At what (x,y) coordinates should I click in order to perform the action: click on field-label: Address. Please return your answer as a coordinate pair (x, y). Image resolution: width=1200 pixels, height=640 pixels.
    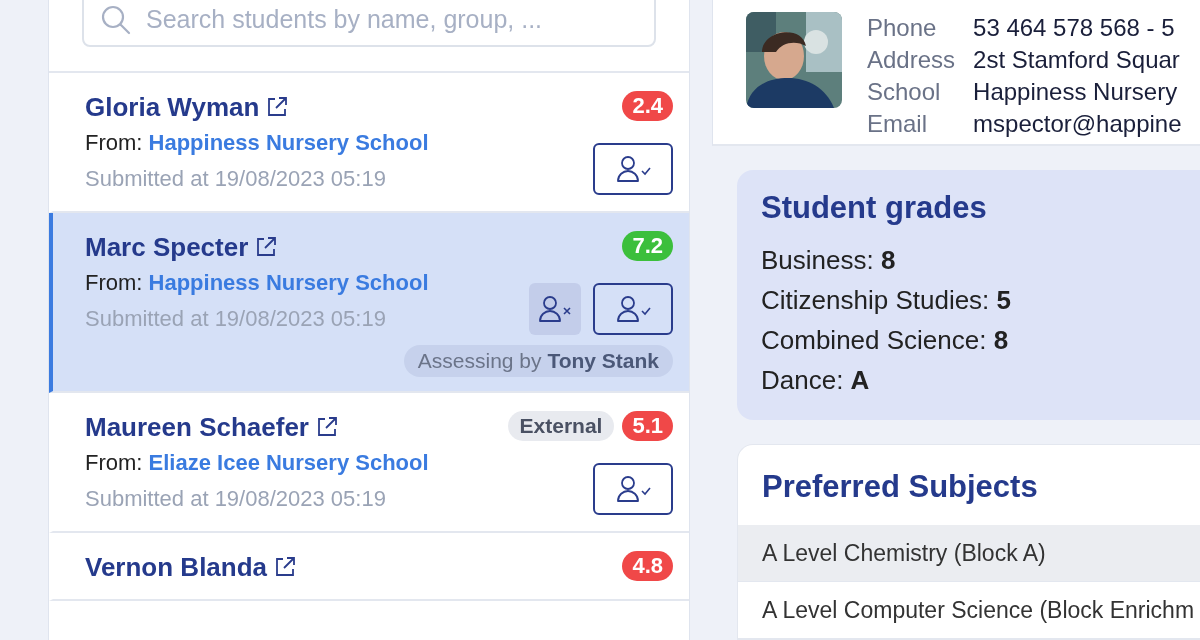
    Looking at the image, I should click on (911, 60).